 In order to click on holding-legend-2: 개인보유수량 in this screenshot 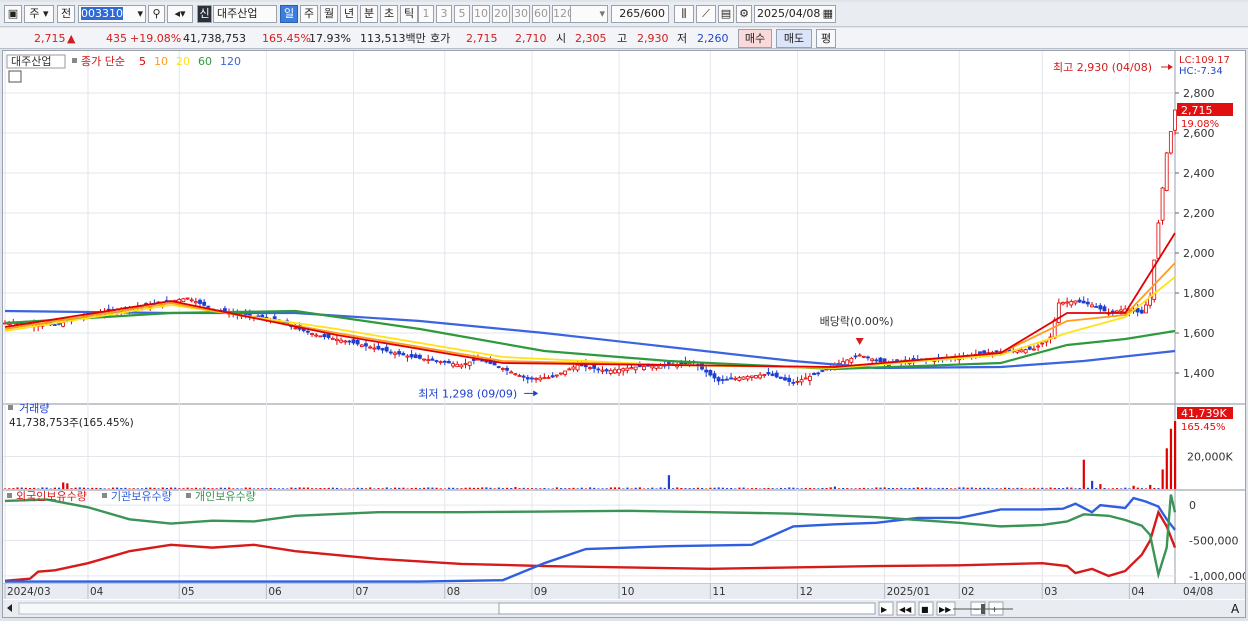, I will do `click(225, 496)`.